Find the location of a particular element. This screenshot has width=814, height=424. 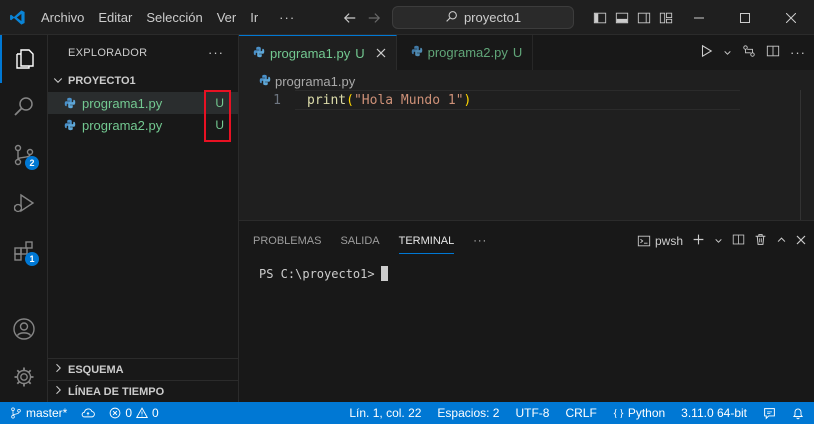

split-terminal-icon is located at coordinates (738, 241).